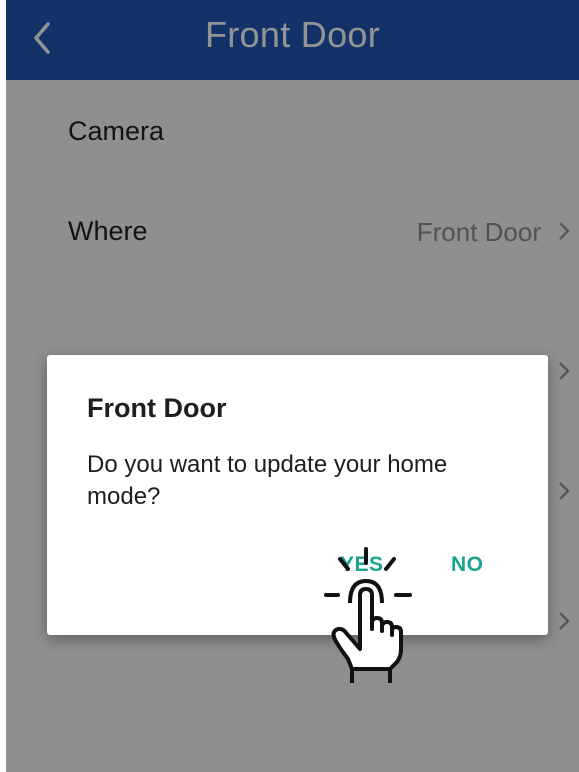  What do you see at coordinates (157, 408) in the screenshot?
I see `dialog-title: Front Door` at bounding box center [157, 408].